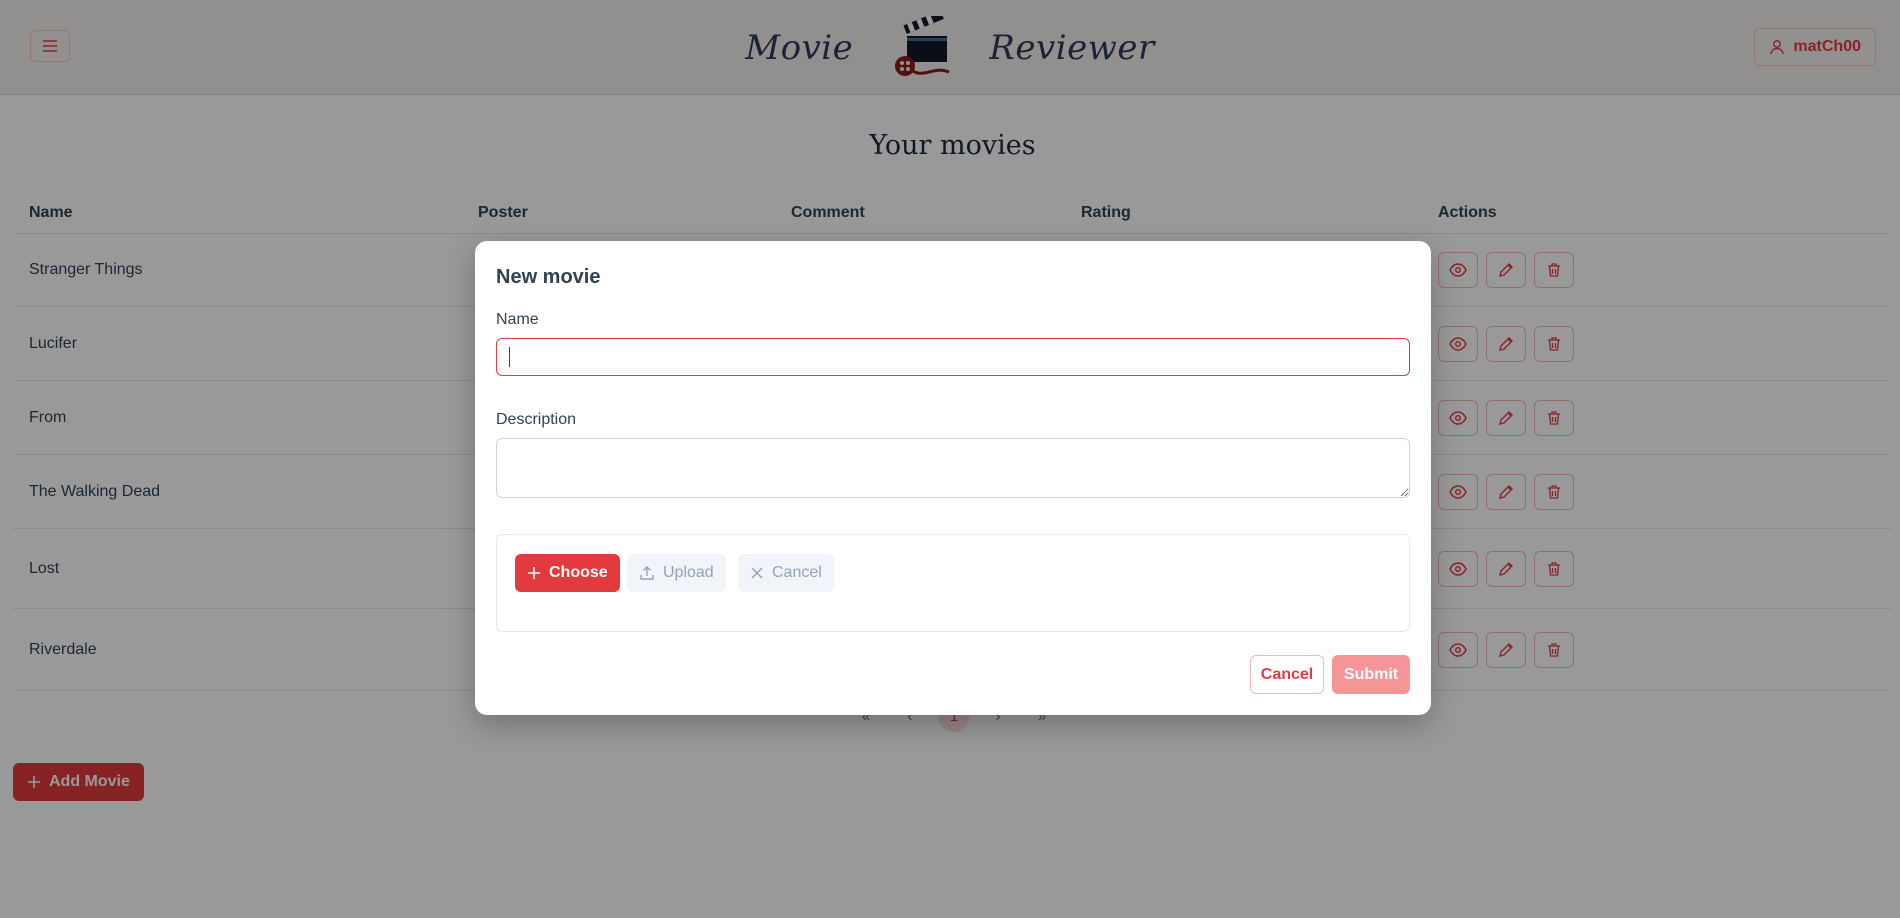  Describe the element at coordinates (536, 419) in the screenshot. I see `description-label: Description` at that location.